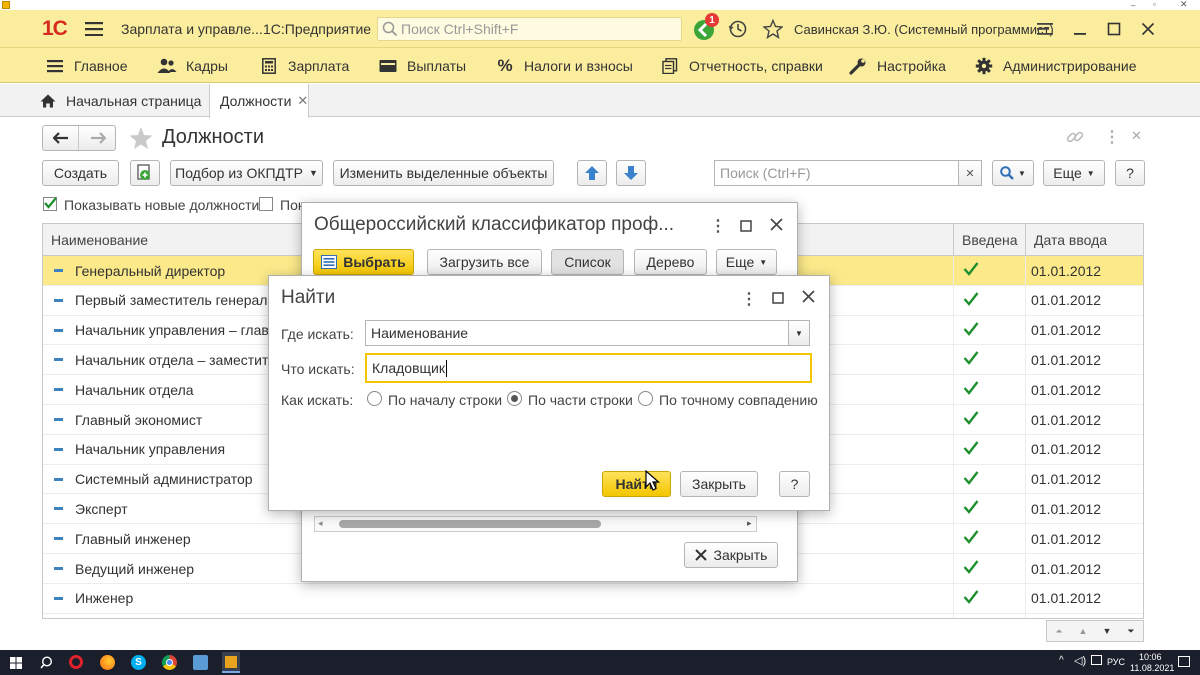 The width and height of the screenshot is (1200, 675). What do you see at coordinates (141, 138) in the screenshot?
I see `favorite-star-icon` at bounding box center [141, 138].